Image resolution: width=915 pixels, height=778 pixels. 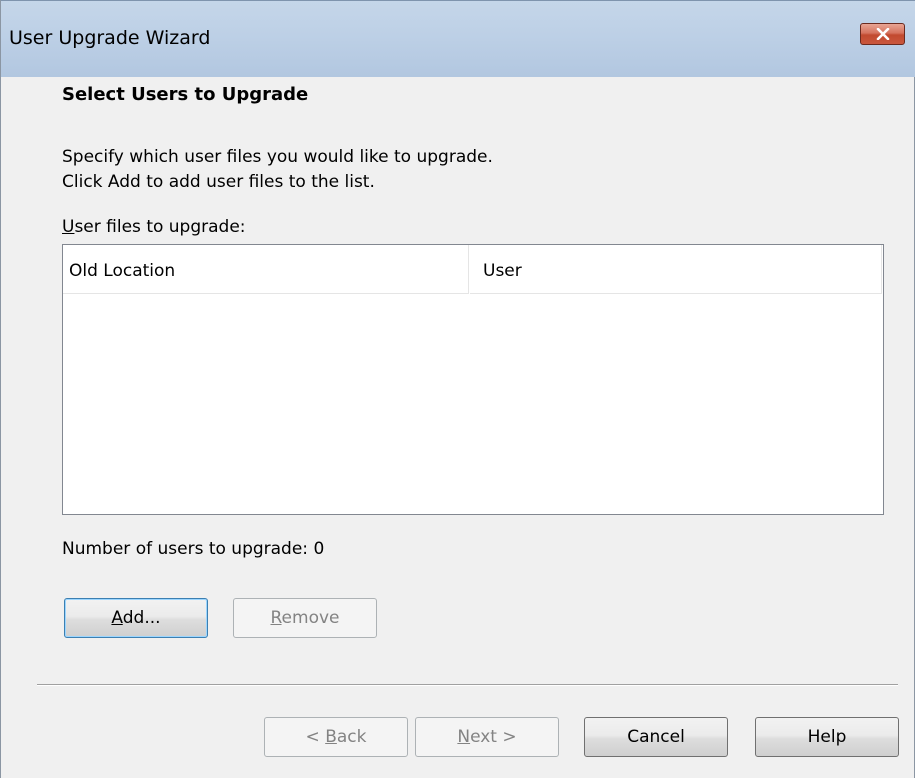 I want to click on button-label: ext >, so click(x=493, y=737).